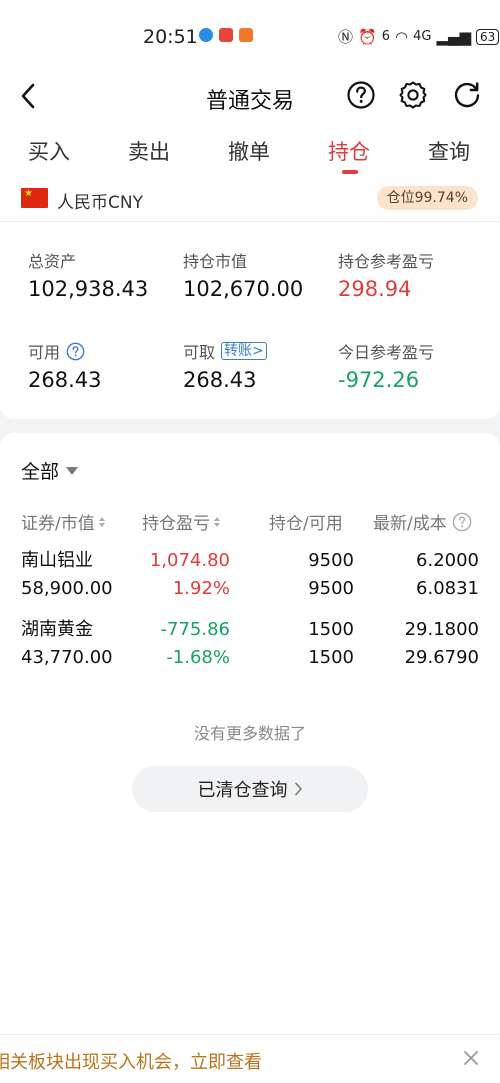 The width and height of the screenshot is (500, 1083). What do you see at coordinates (386, 352) in the screenshot?
I see `today-pnl-label: 今日参考盈亏` at bounding box center [386, 352].